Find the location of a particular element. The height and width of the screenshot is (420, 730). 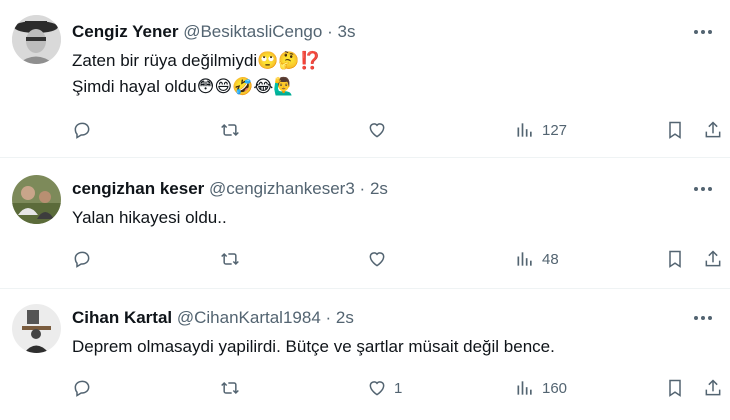

author-name: Cihan Kartal is located at coordinates (122, 317).